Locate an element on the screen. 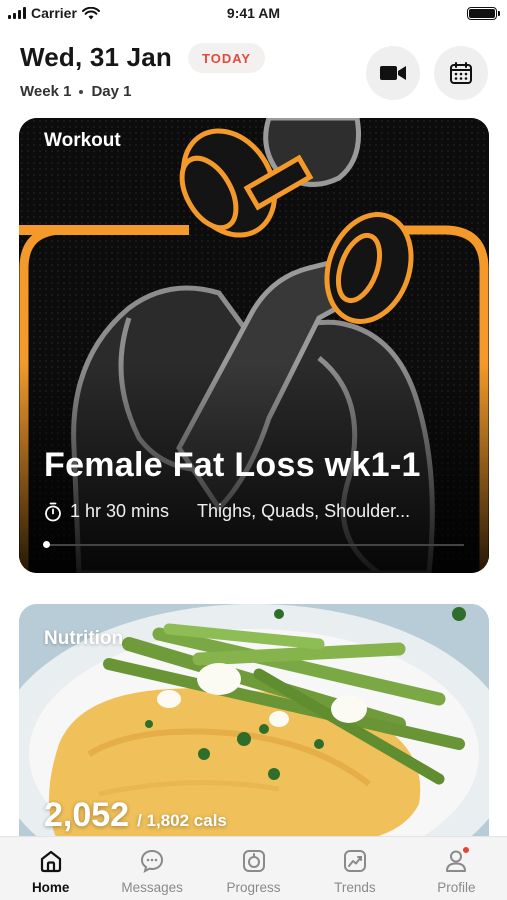 The height and width of the screenshot is (900, 507). home-icon is located at coordinates (50, 861).